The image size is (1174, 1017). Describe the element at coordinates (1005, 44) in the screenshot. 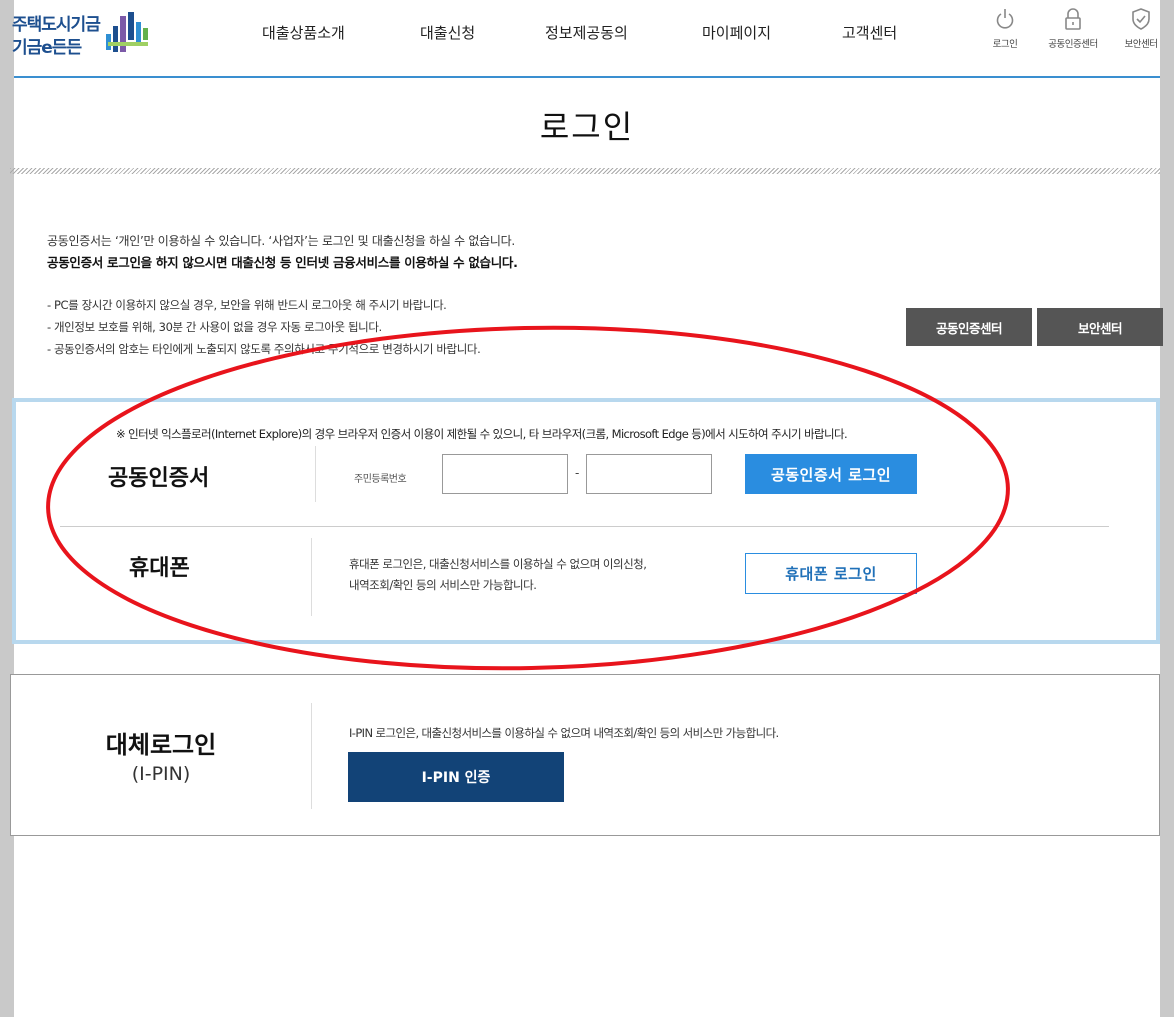

I see `util-login-label: 로그인` at that location.